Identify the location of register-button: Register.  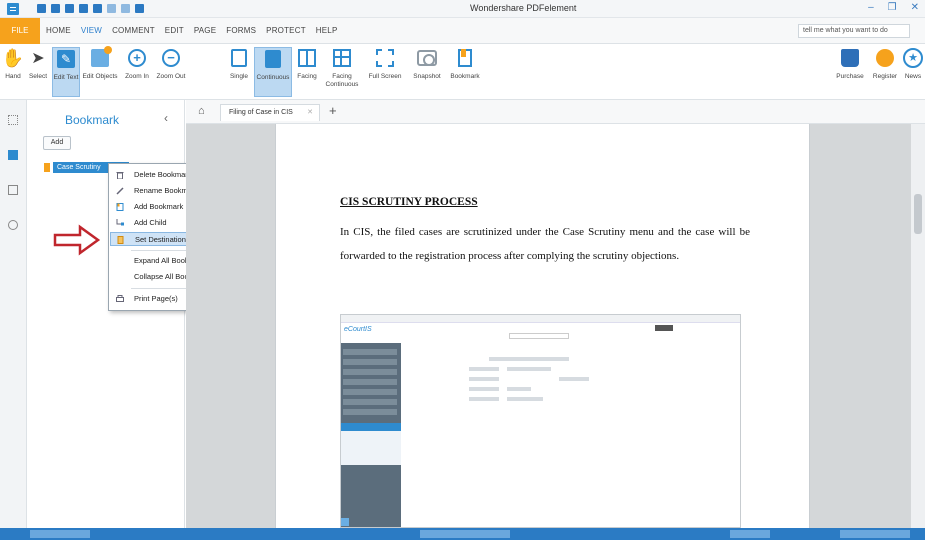
(885, 64).